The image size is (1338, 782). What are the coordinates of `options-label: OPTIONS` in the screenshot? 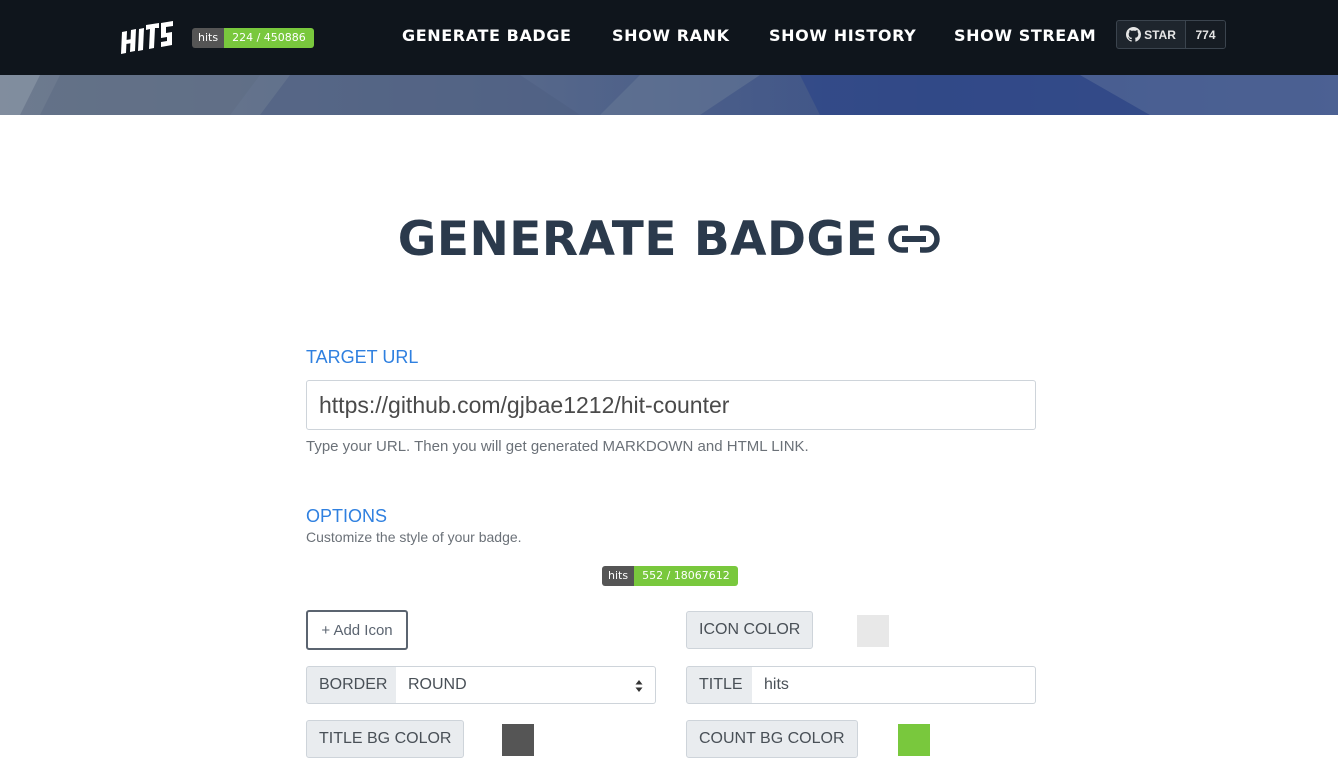 It's located at (347, 516).